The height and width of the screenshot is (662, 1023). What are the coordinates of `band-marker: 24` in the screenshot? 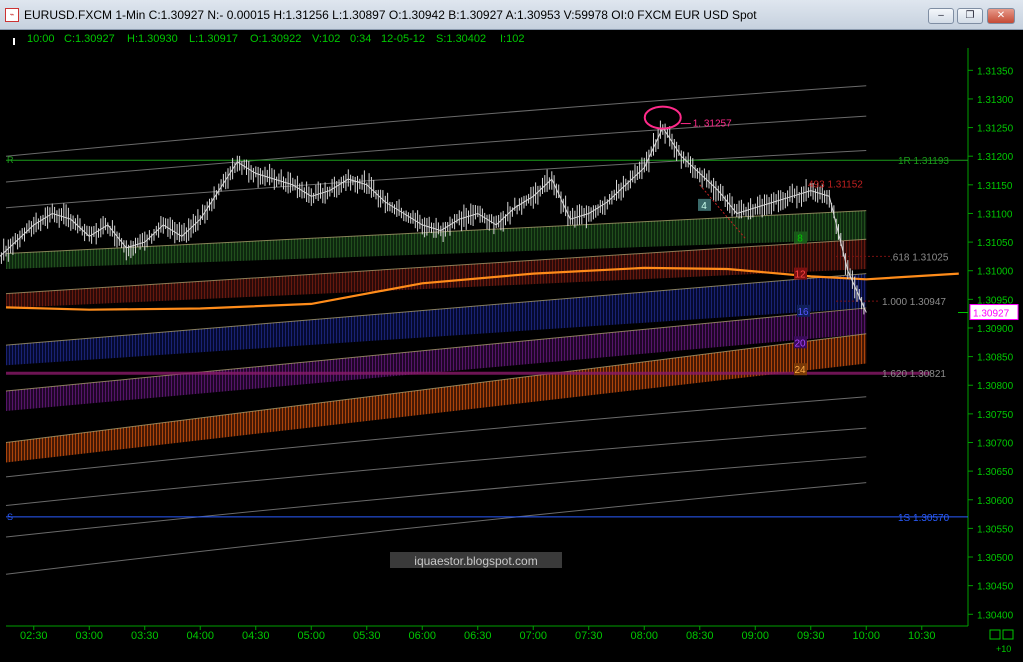 It's located at (800, 369).